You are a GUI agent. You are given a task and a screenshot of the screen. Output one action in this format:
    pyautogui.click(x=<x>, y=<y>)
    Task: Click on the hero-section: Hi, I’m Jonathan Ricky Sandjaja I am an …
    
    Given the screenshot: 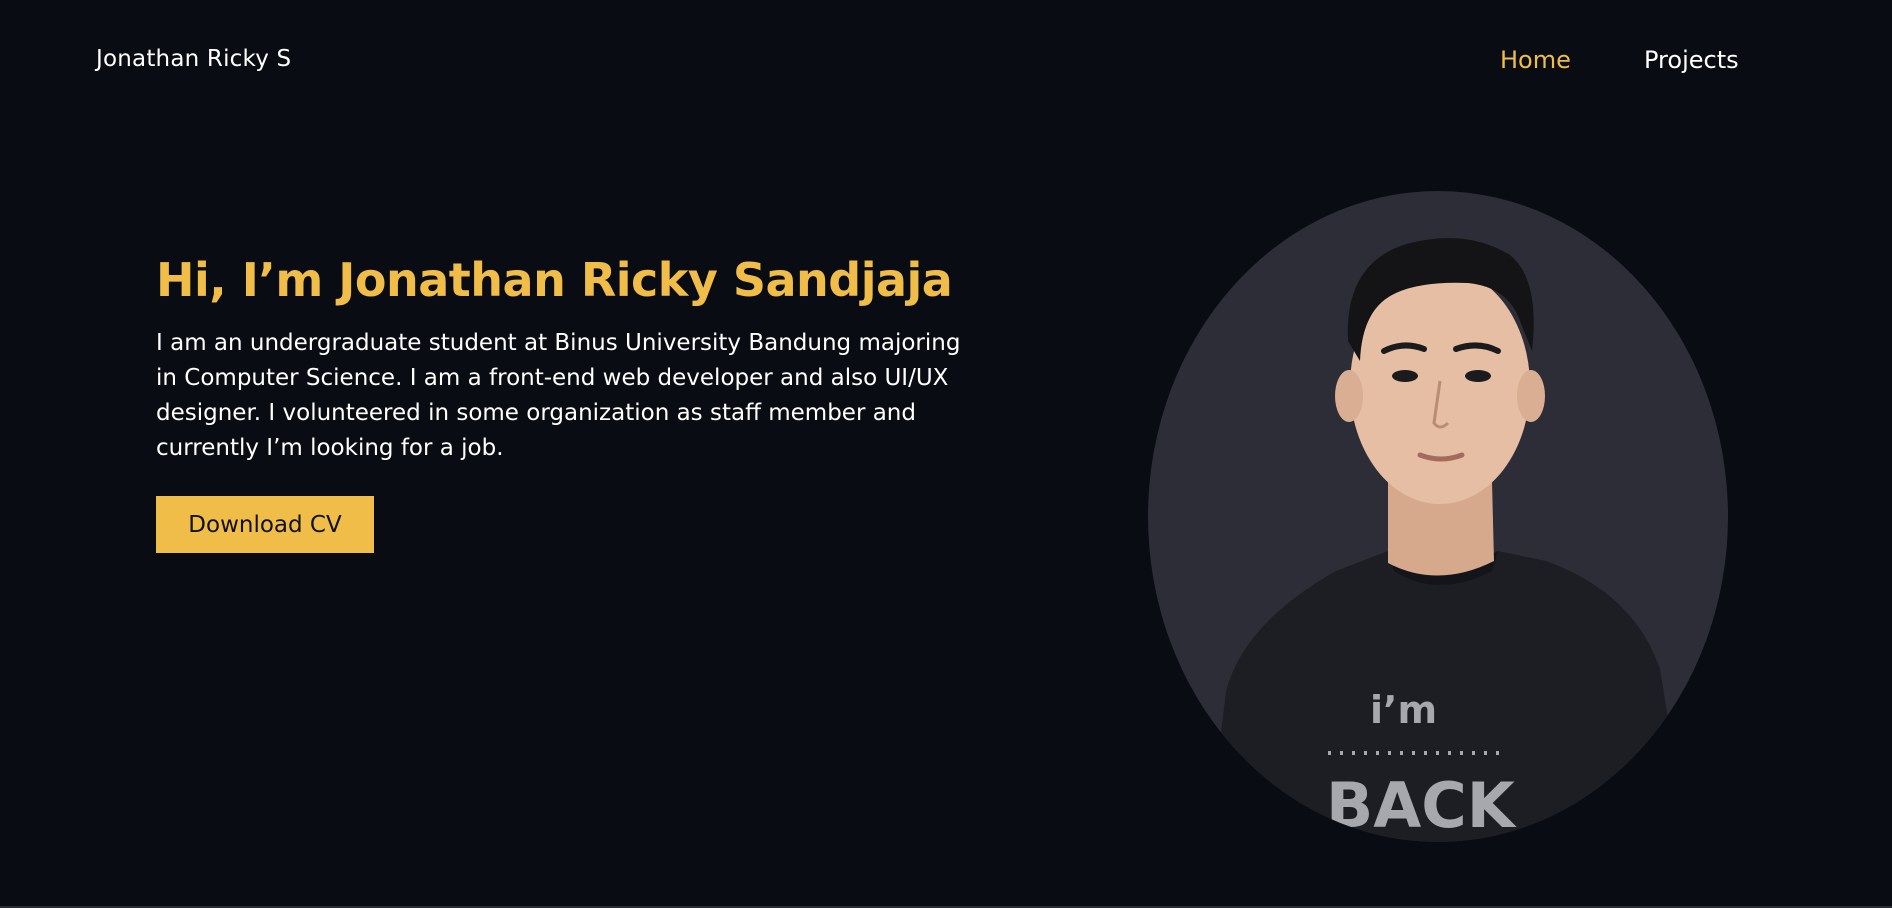 What is the action you would take?
    pyautogui.click(x=571, y=359)
    